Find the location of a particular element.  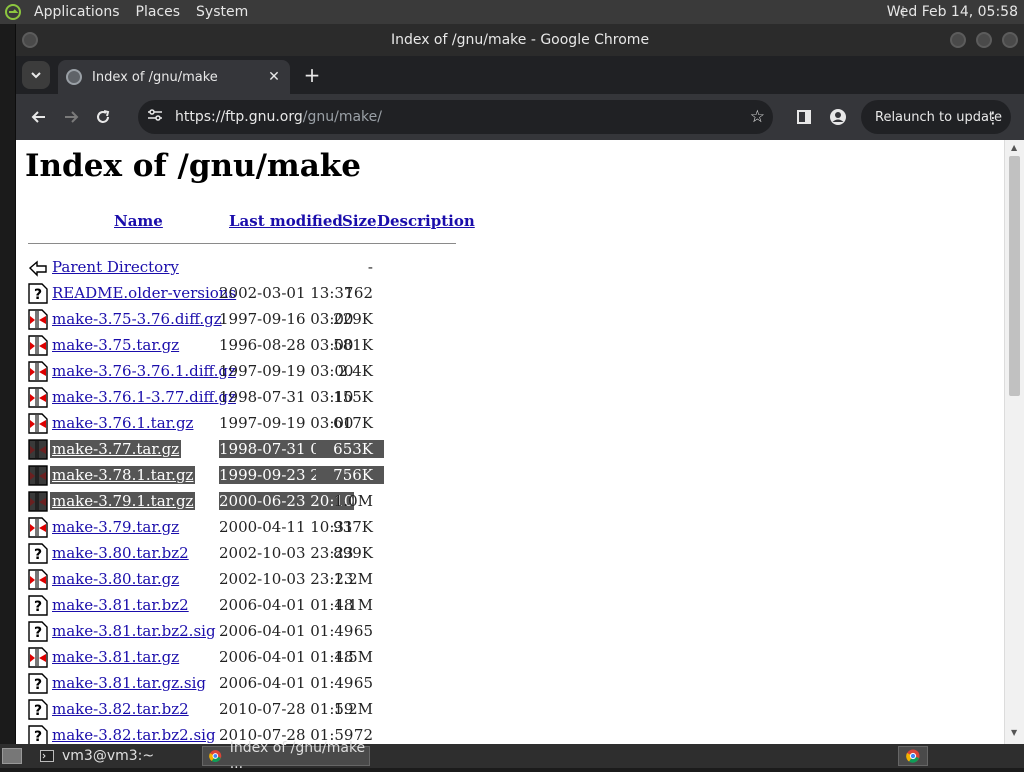

scroll-up-icon: ▲ is located at coordinates (1014, 147).